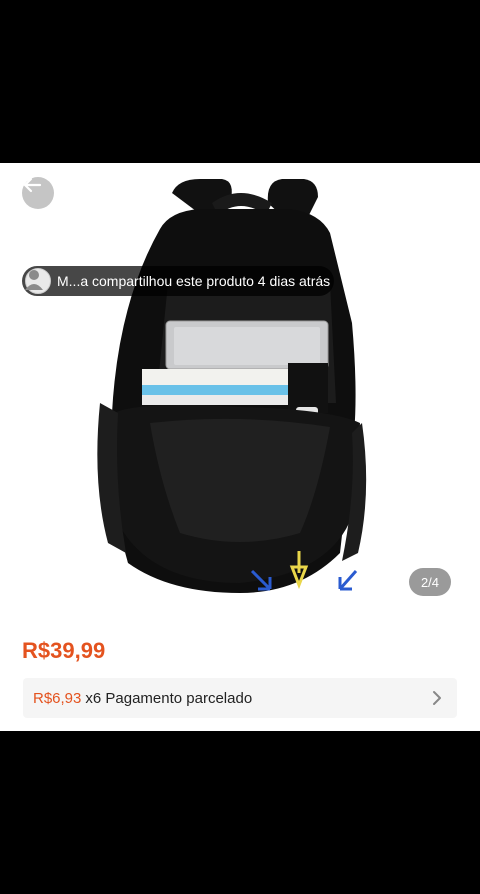  What do you see at coordinates (57, 698) in the screenshot?
I see `installment-amount: R$6,93` at bounding box center [57, 698].